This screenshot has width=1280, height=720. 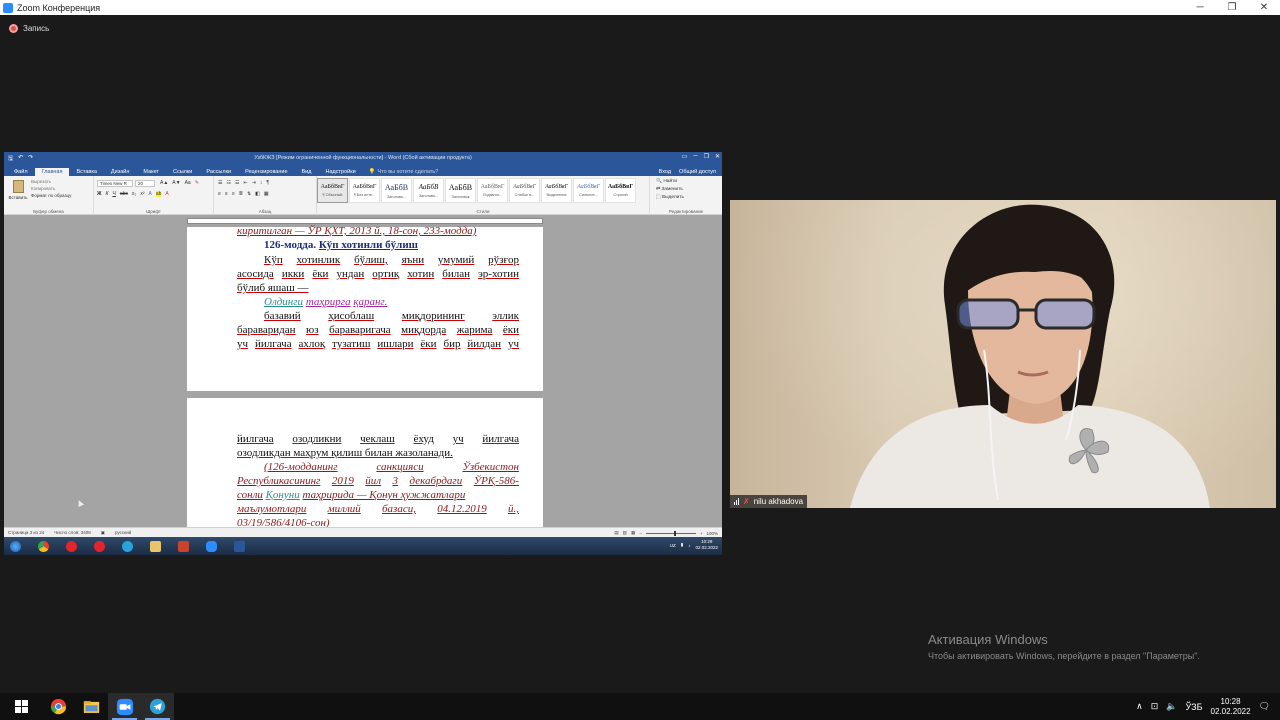 I want to click on edition-link: таҳрирга, so click(x=328, y=302).